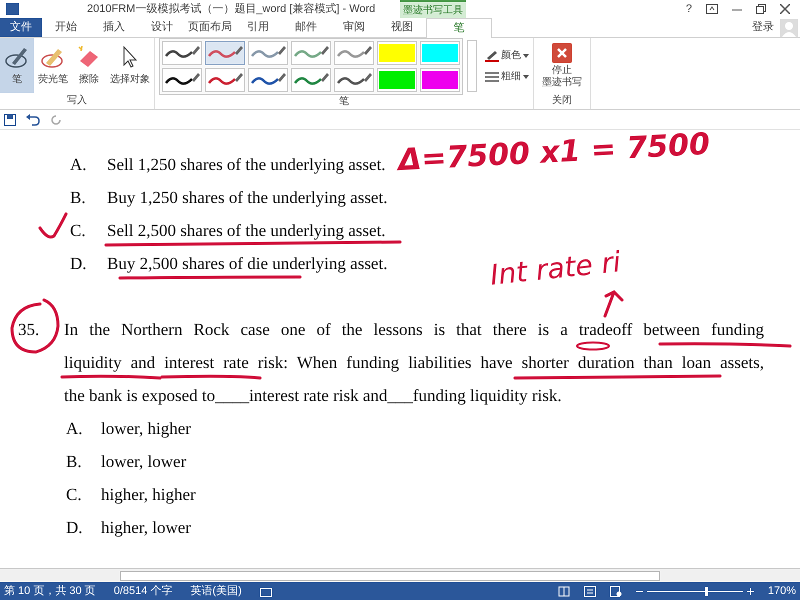 Image resolution: width=800 pixels, height=600 pixels. What do you see at coordinates (146, 429) in the screenshot?
I see `option-text: lower, higher` at bounding box center [146, 429].